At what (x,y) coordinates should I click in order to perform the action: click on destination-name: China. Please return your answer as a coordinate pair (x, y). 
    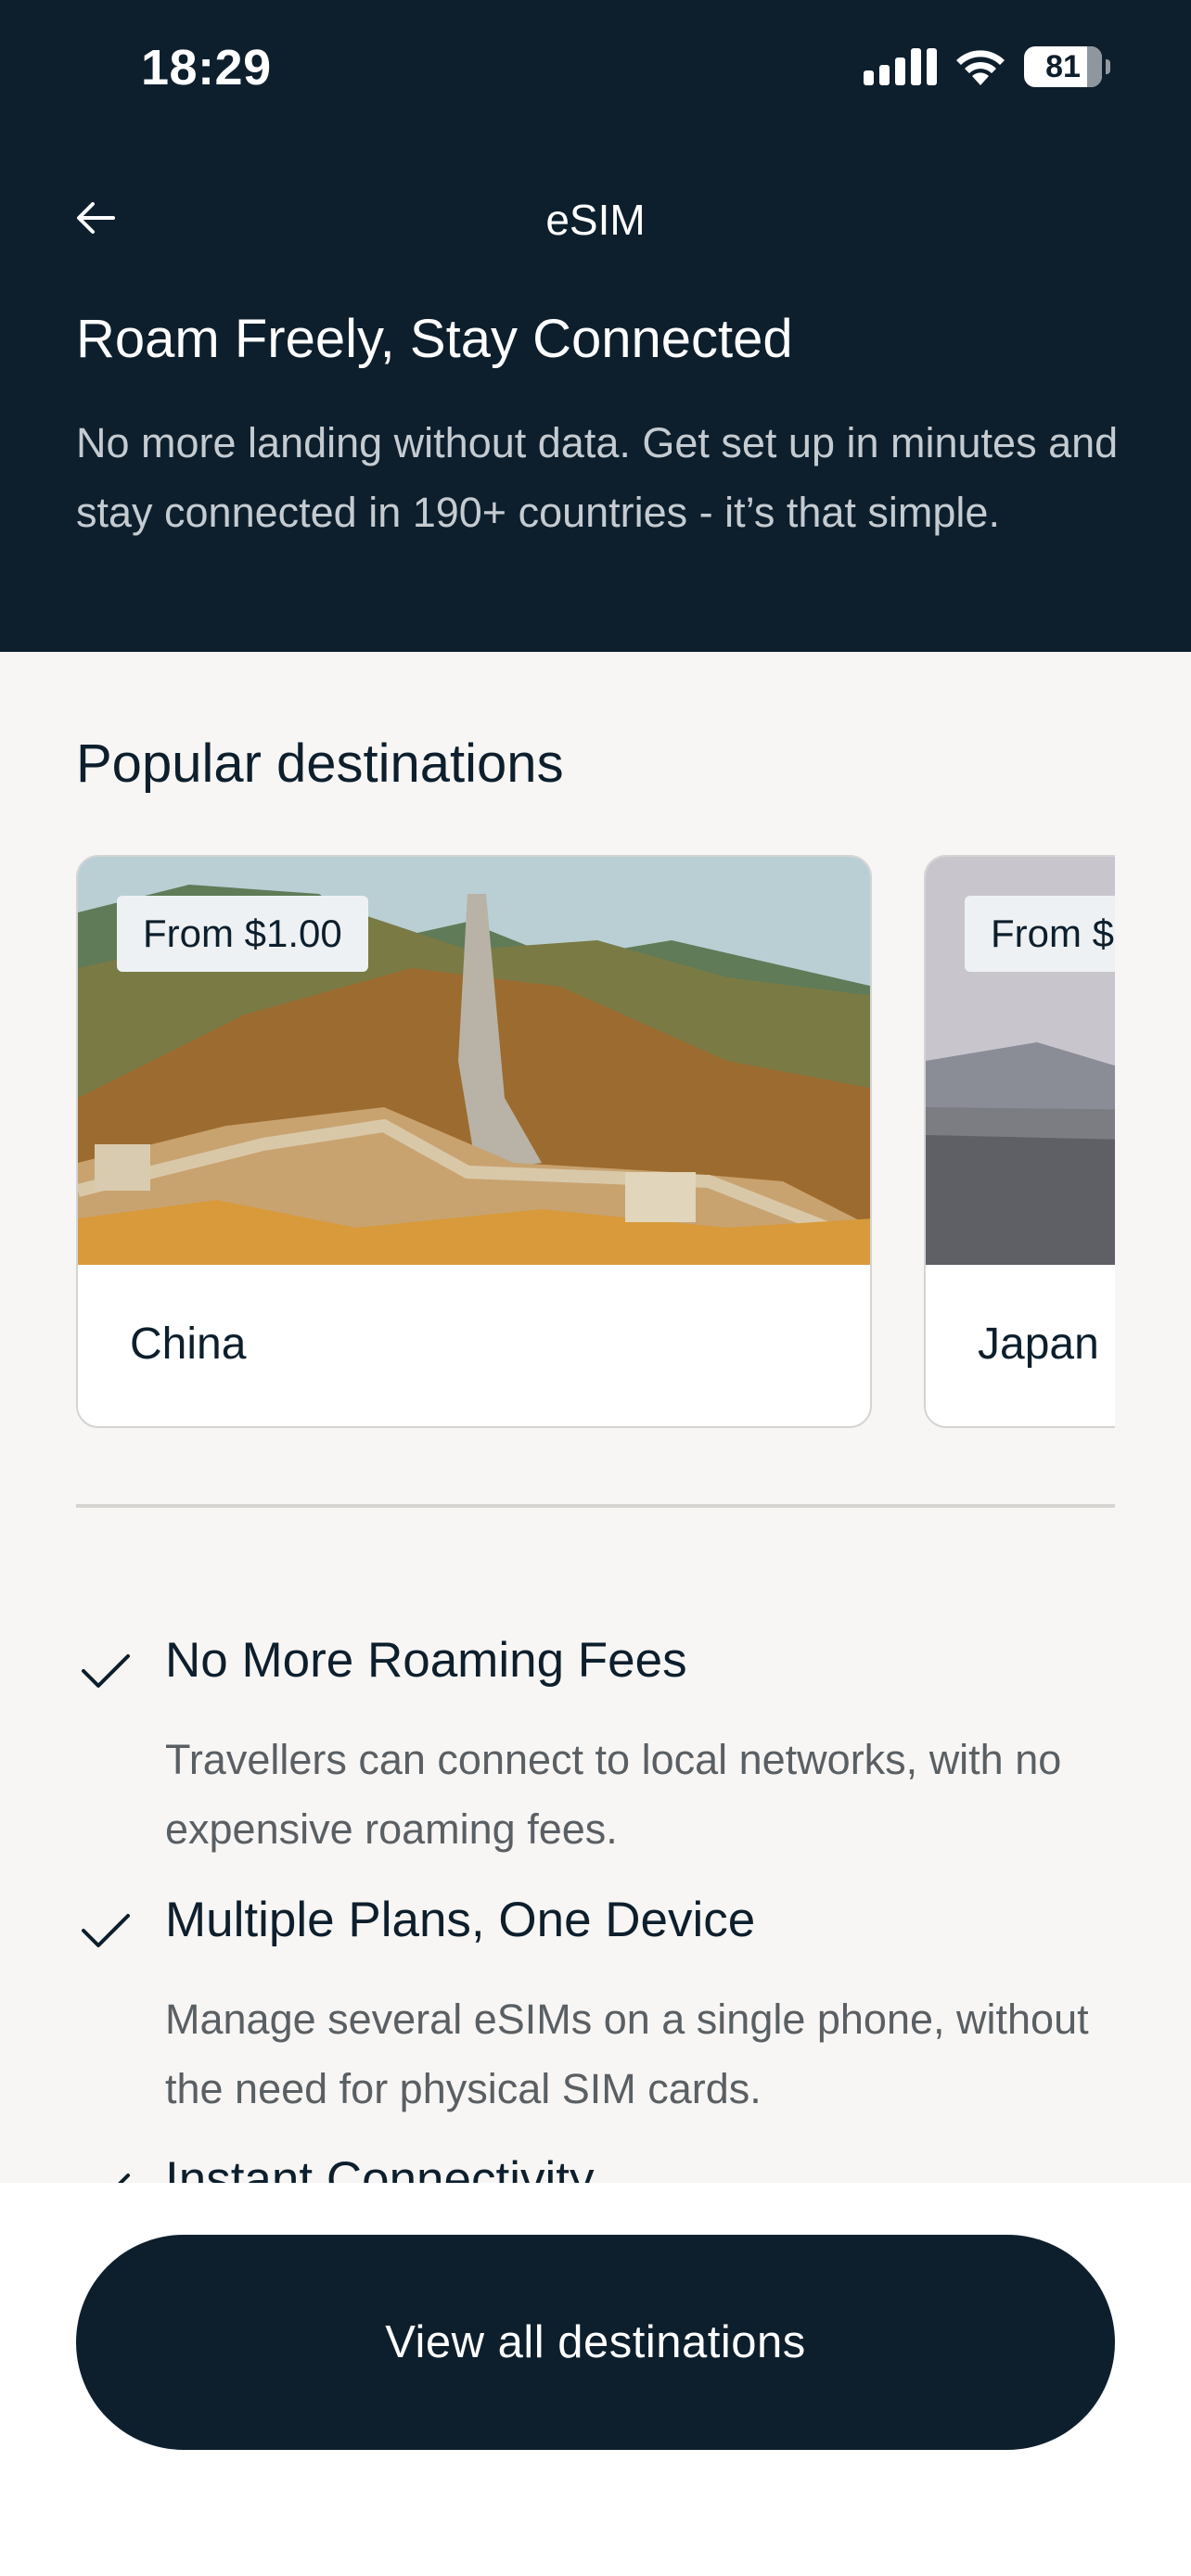
    Looking at the image, I should click on (188, 1344).